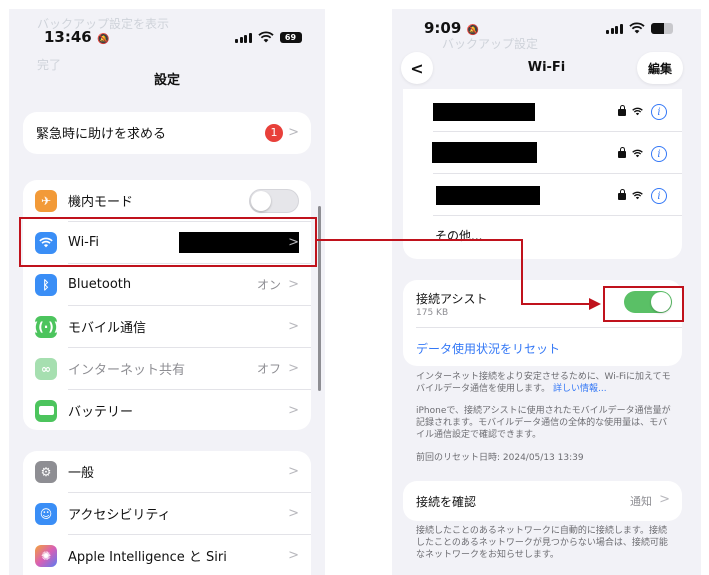 The image size is (709, 575). I want to click on siri-row: ✺ Apple Intelligence と Siri >, so click(167, 555).